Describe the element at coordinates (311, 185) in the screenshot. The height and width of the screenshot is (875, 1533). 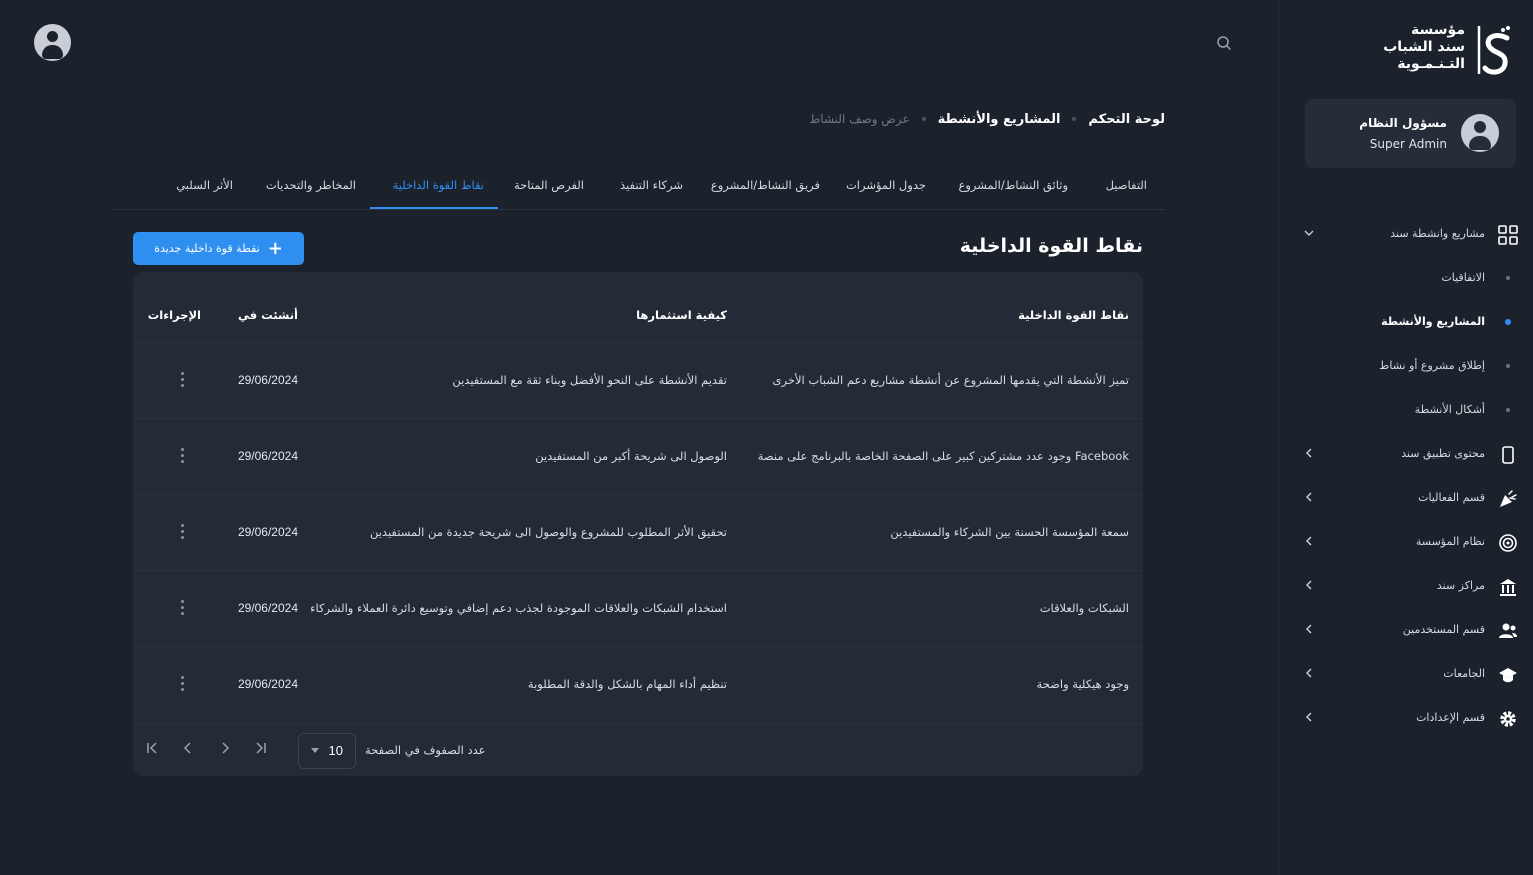
I see `tab-risks: المخاطر والتحديات` at that location.